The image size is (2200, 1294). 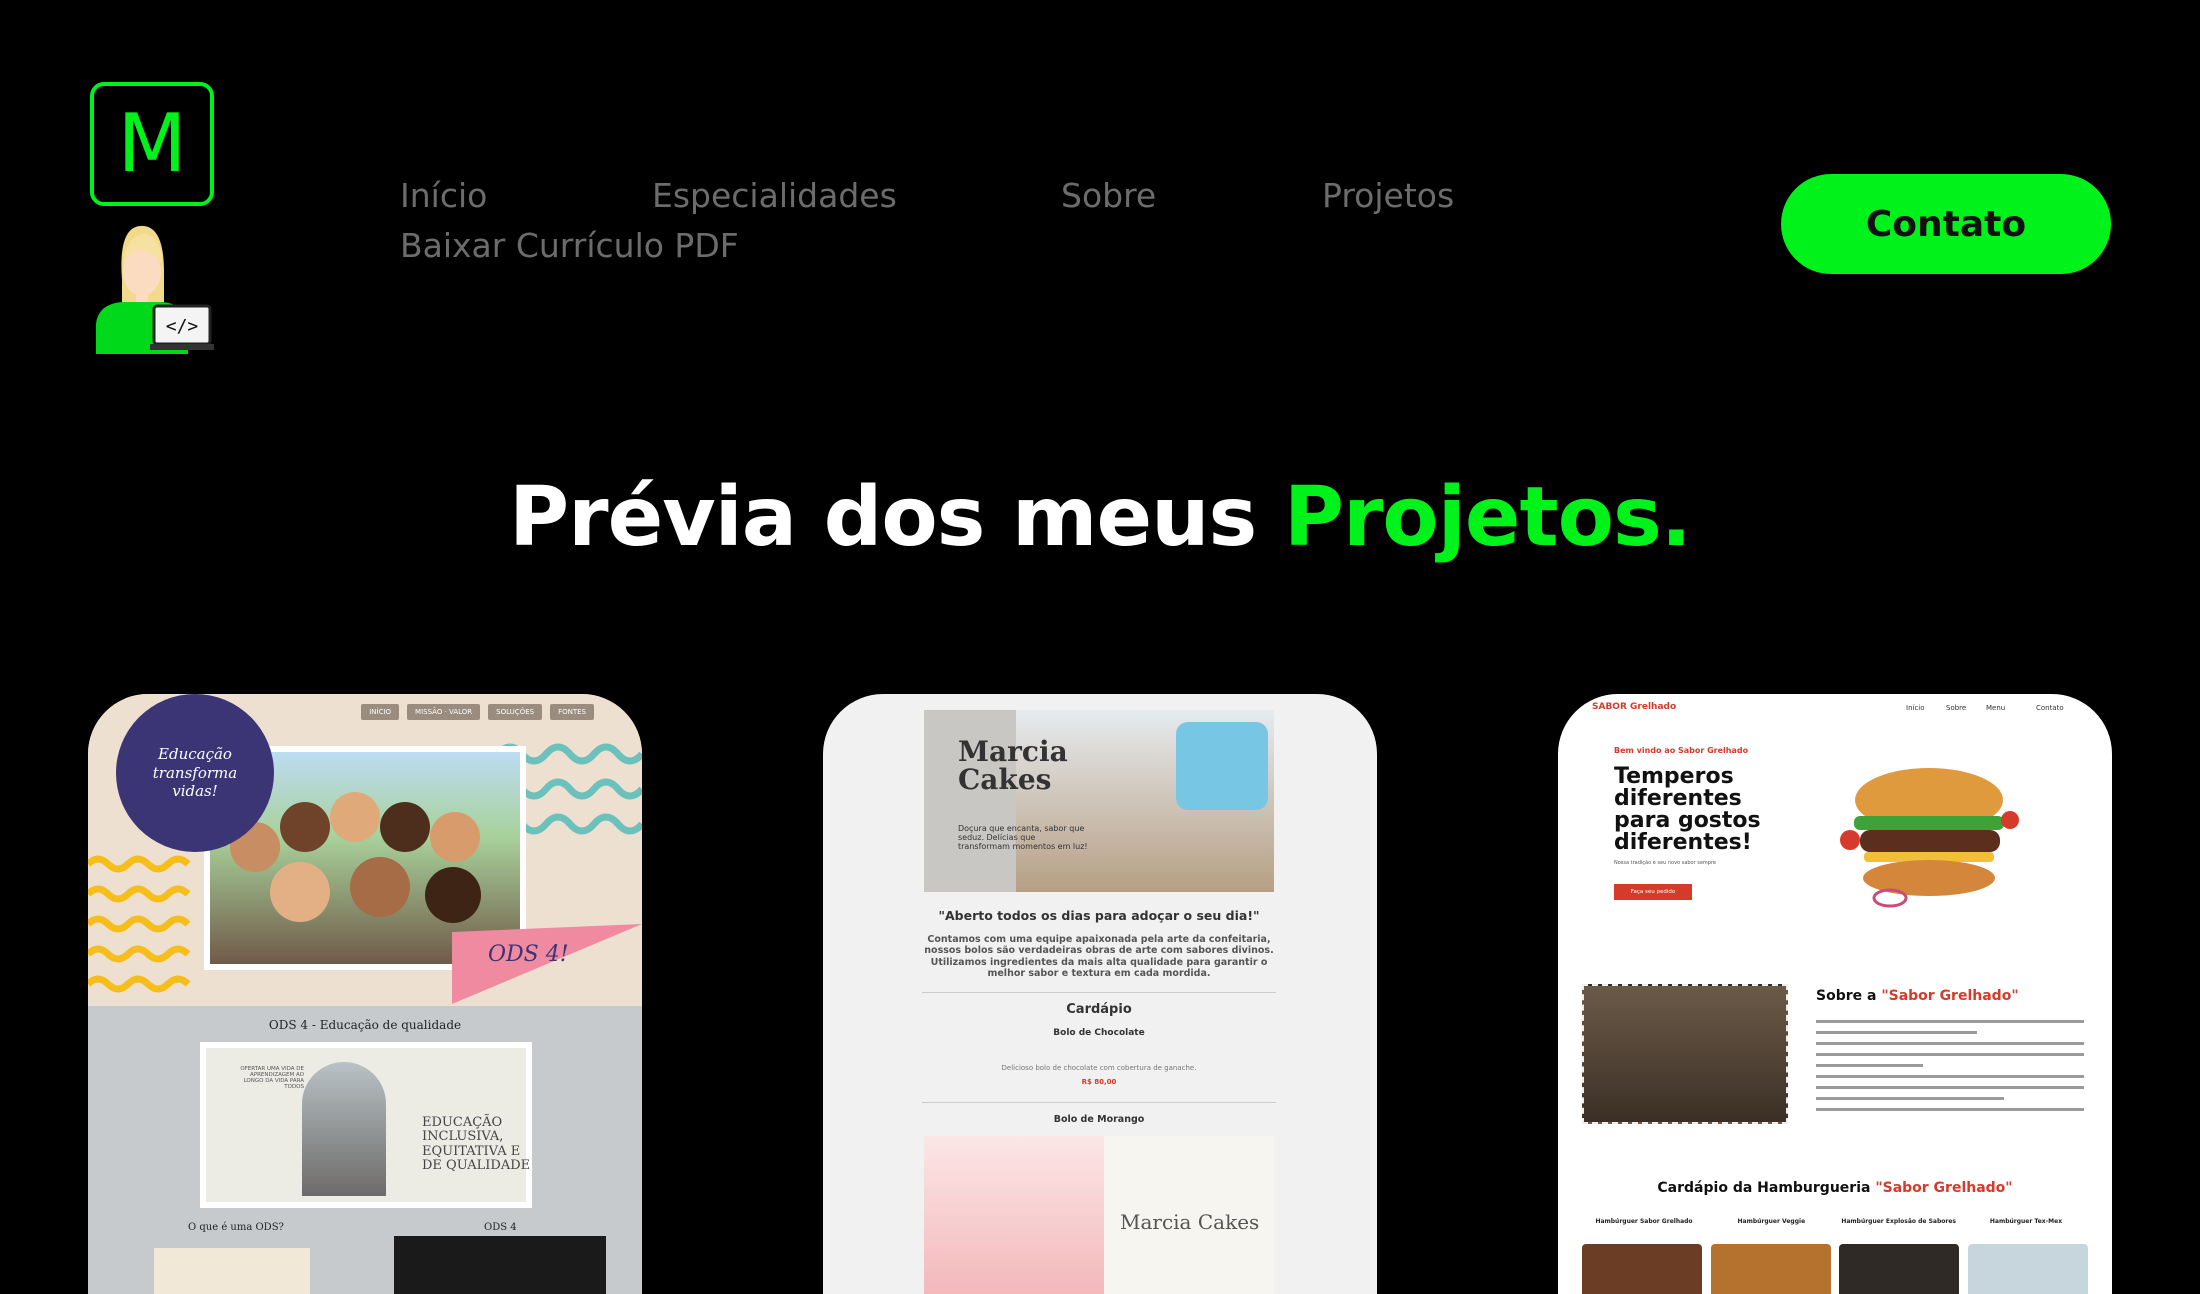 I want to click on nav-link-especialidades: Especialidades, so click(x=774, y=195).